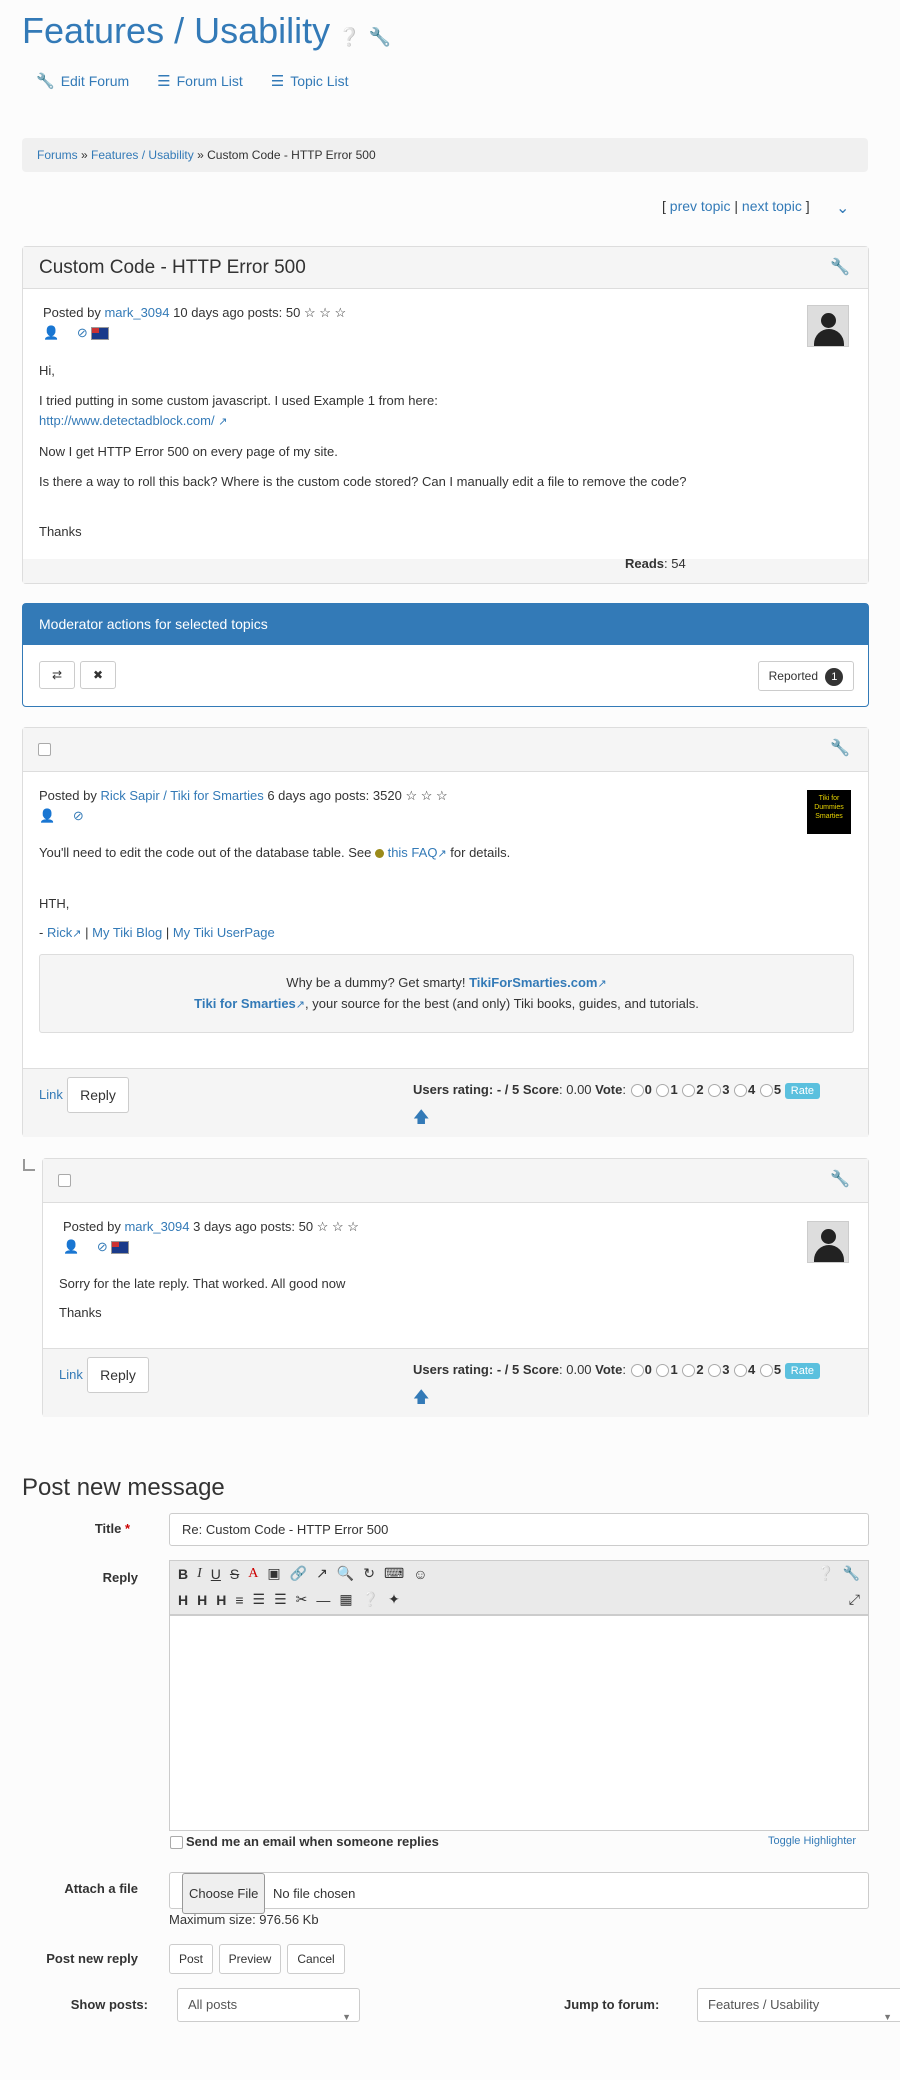 The image size is (900, 2080). Describe the element at coordinates (533, 982) in the screenshot. I see `tikiforsmarties-link: TikiForSmarties.com` at that location.